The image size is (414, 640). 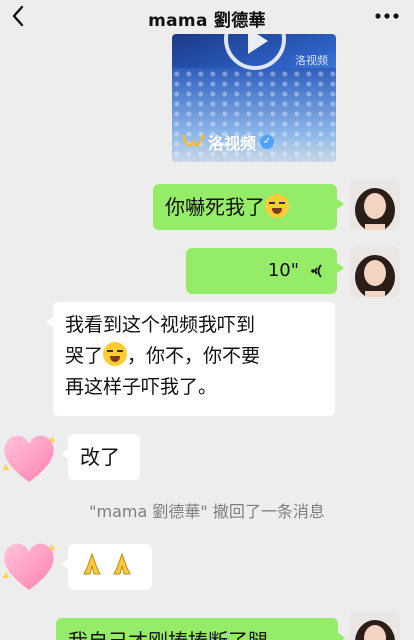 What do you see at coordinates (283, 270) in the screenshot?
I see `voice-duration: 10"` at bounding box center [283, 270].